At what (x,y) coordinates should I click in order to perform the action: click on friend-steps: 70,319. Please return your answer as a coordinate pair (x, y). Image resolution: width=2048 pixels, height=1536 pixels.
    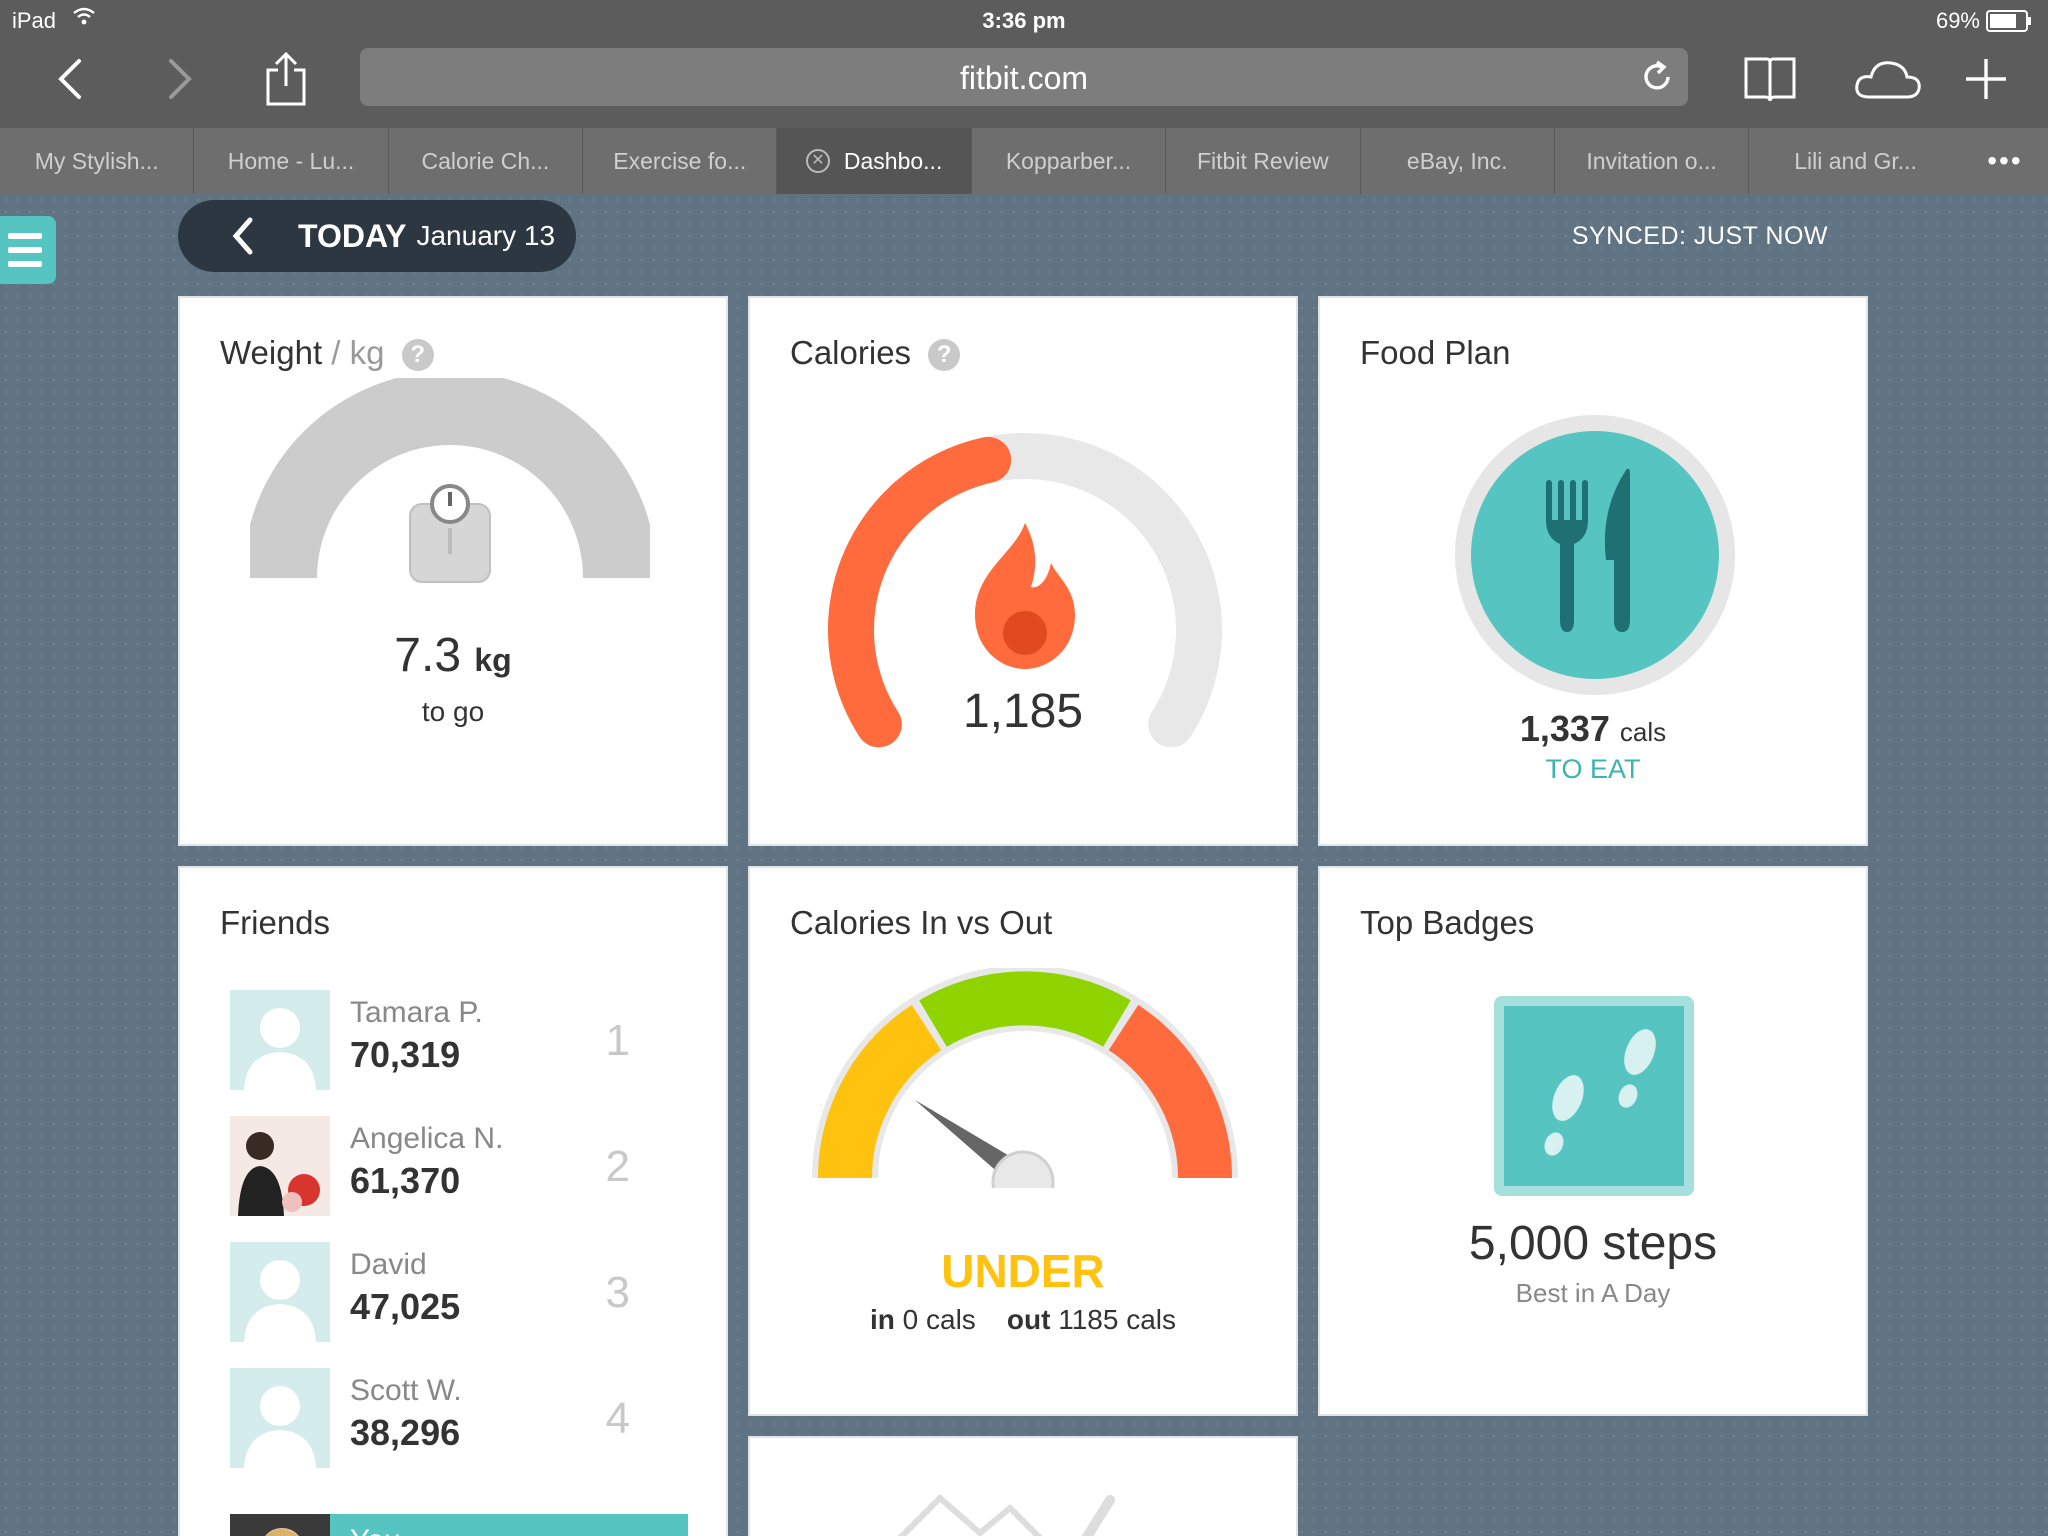
    Looking at the image, I should click on (405, 1054).